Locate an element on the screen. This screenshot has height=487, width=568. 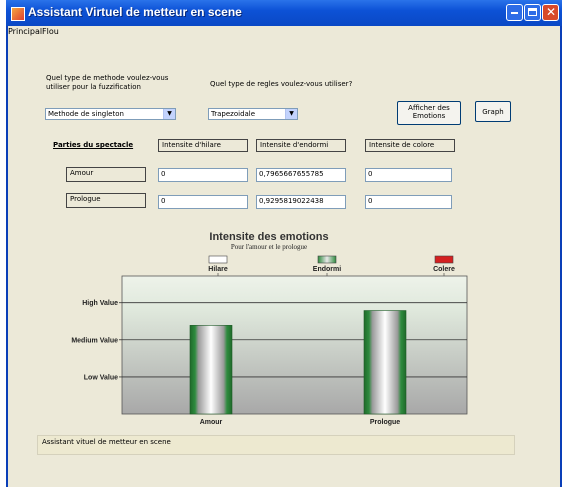
rules-select: Trapezoidale ▼ is located at coordinates (253, 114).